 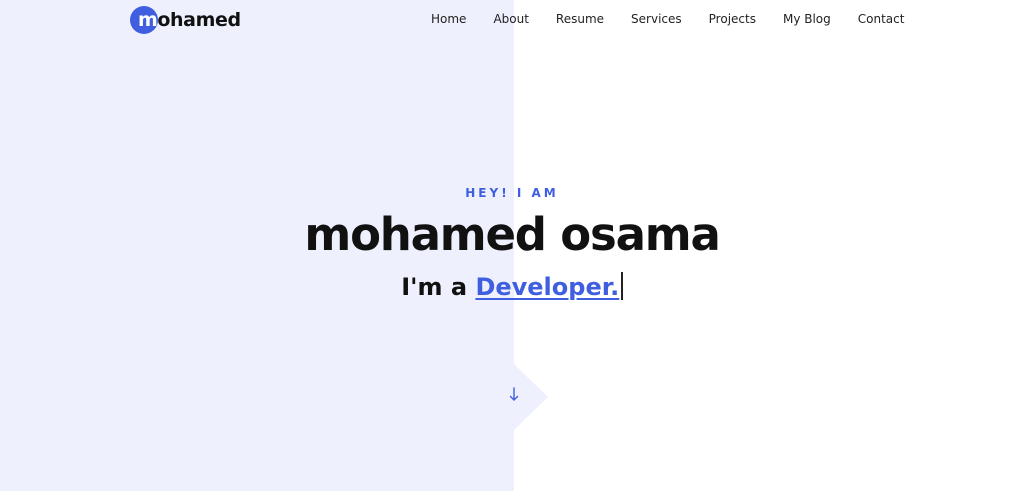 What do you see at coordinates (881, 19) in the screenshot?
I see `nav-item-contact: Contact` at bounding box center [881, 19].